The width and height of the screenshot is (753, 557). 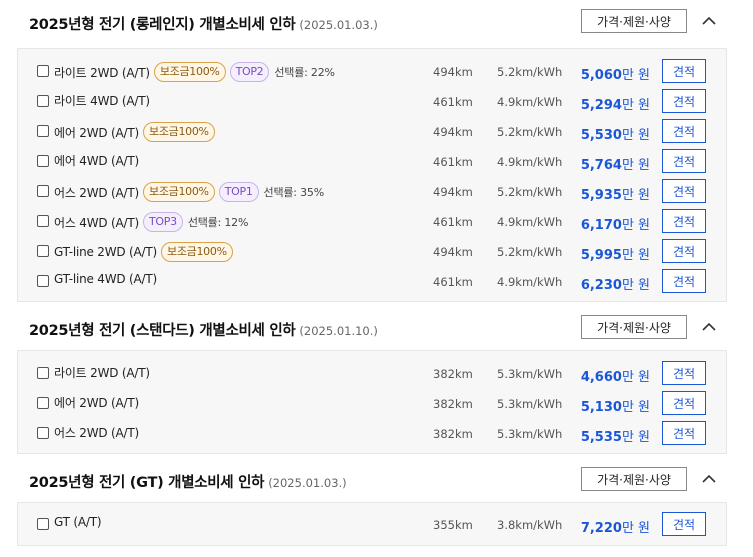 I want to click on section-date: (2025.01.10.), so click(x=338, y=331).